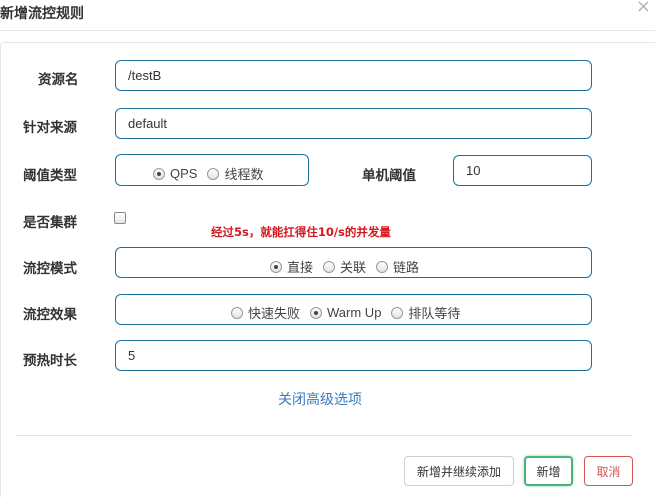 The width and height of the screenshot is (655, 497). I want to click on radio-chain-label: 链路, so click(406, 267).